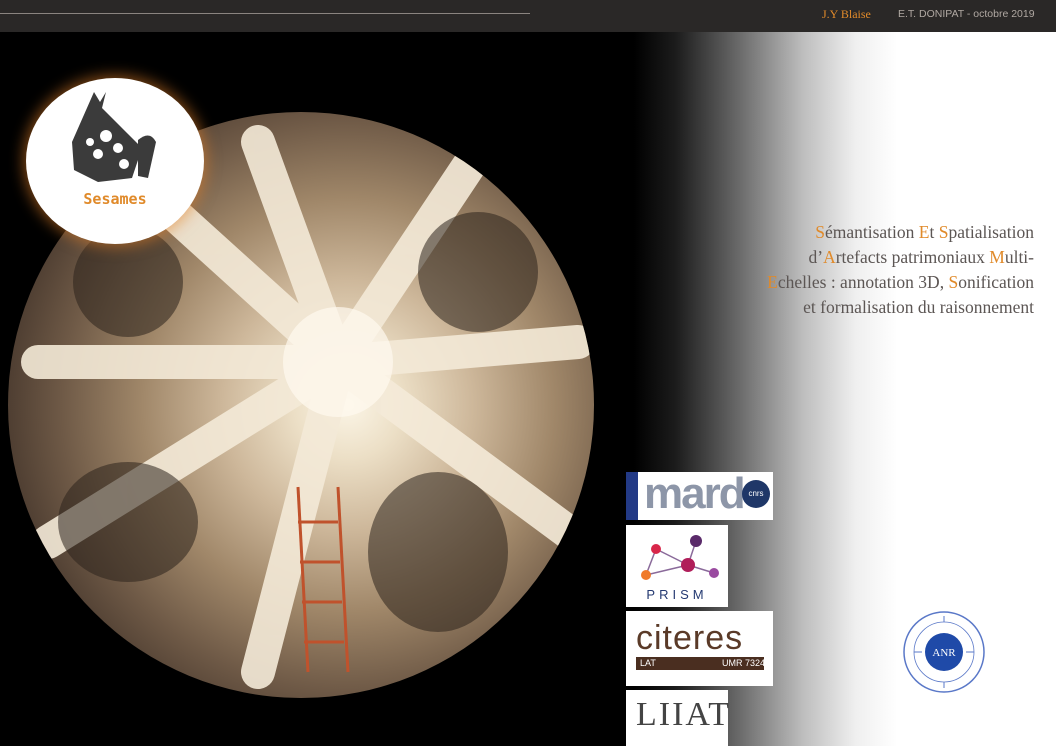  Describe the element at coordinates (114, 137) in the screenshot. I see `sesames-emblem-icon` at that location.